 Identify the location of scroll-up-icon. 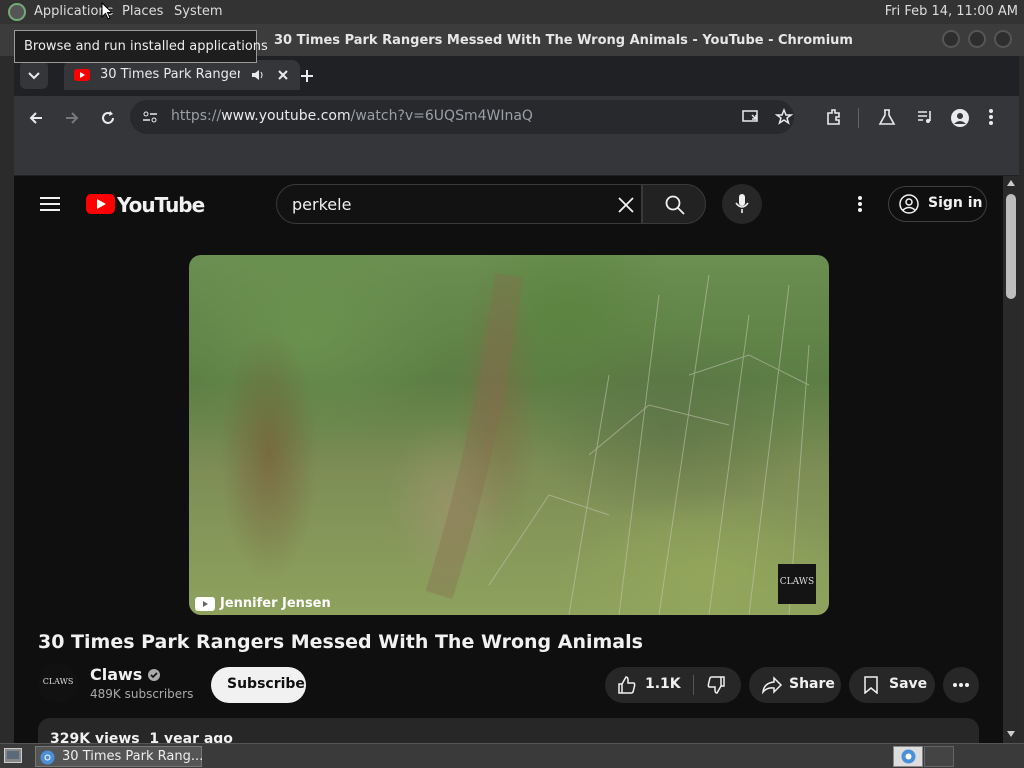
(1011, 183).